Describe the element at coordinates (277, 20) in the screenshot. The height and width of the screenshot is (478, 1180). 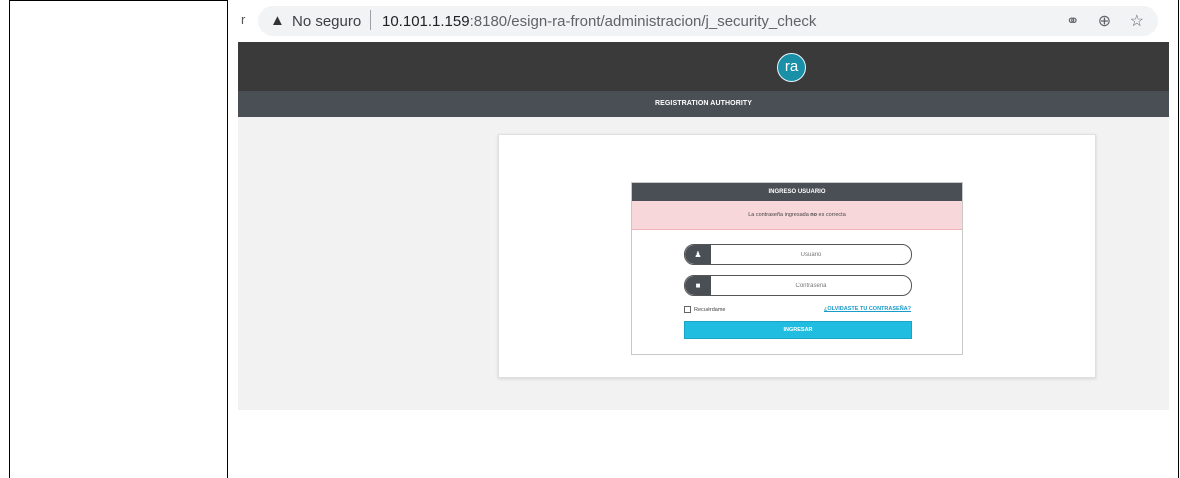
I see `warning-triangle-icon: ▲` at that location.